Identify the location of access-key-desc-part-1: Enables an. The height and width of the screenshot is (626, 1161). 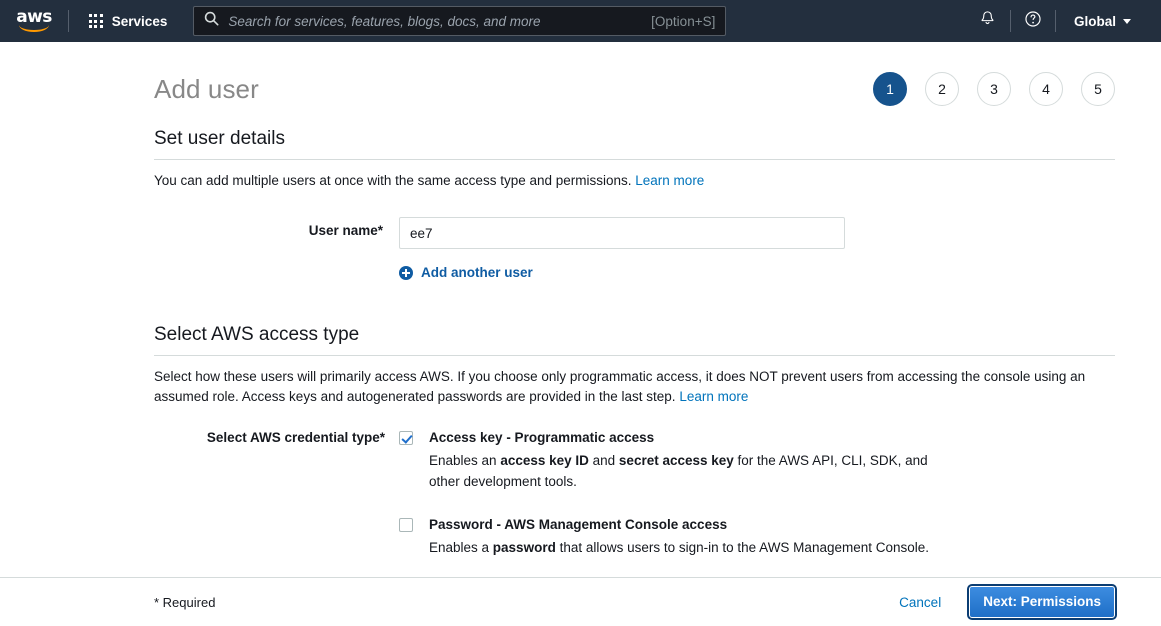
(465, 460).